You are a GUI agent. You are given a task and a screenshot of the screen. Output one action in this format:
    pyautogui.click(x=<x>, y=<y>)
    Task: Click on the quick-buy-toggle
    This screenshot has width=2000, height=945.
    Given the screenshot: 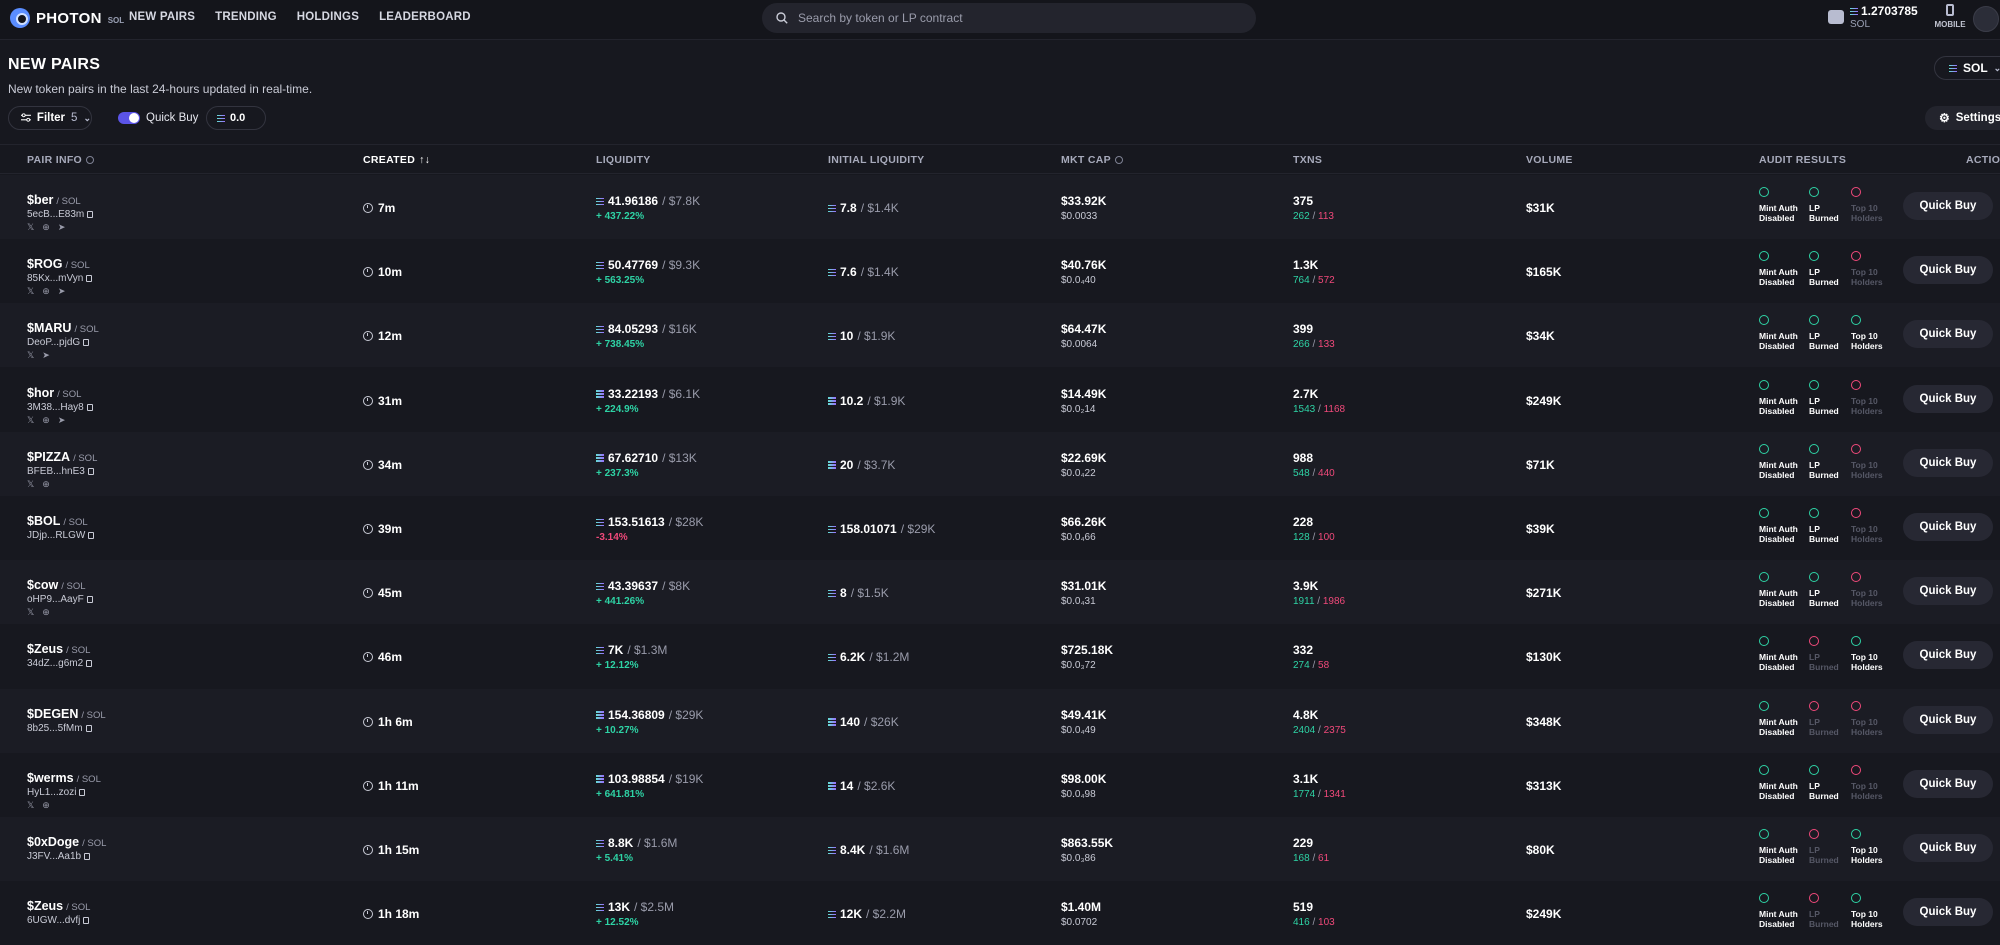 What is the action you would take?
    pyautogui.click(x=129, y=118)
    